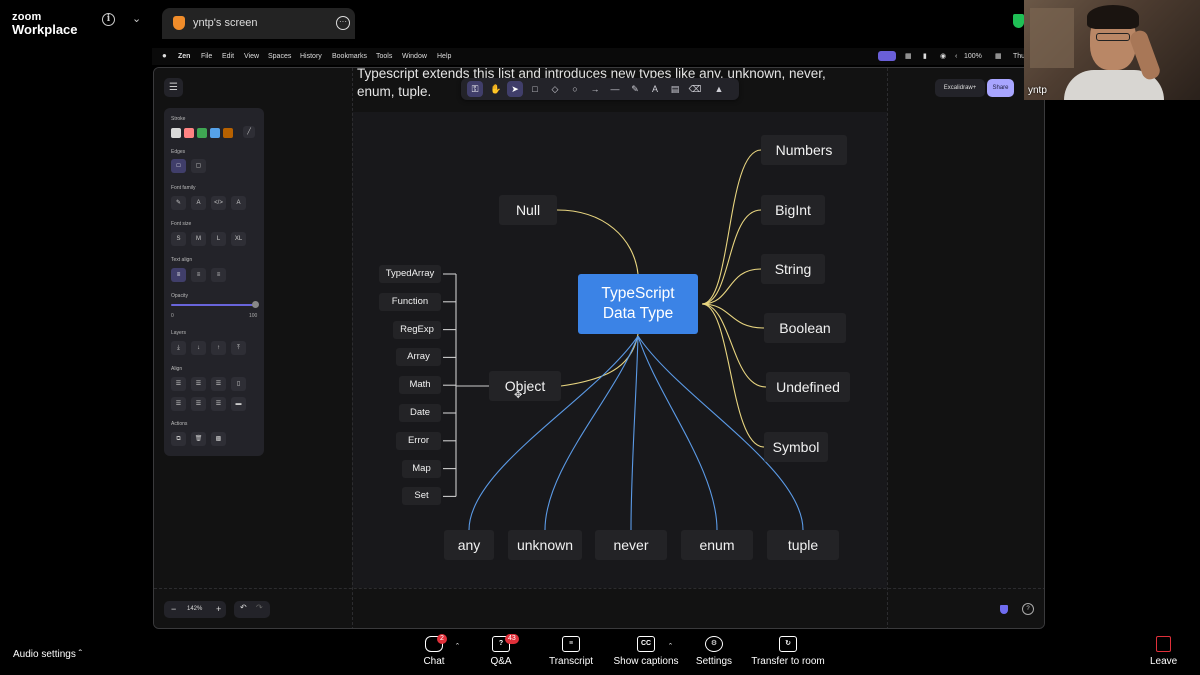 This screenshot has width=1200, height=675. Describe the element at coordinates (525, 386) in the screenshot. I see `type-node-object: Object` at that location.